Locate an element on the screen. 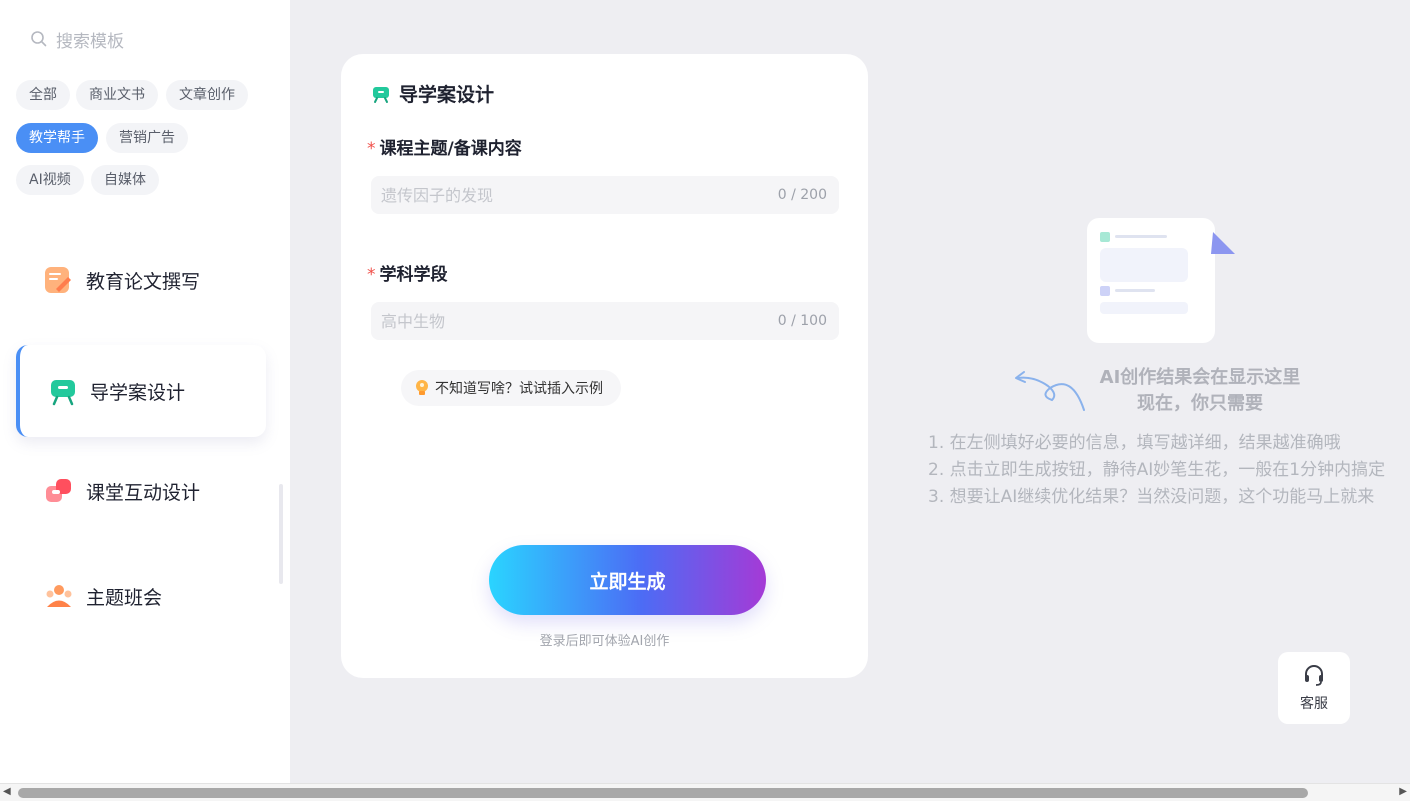  form-title-text: 导学案设计 is located at coordinates (447, 95).